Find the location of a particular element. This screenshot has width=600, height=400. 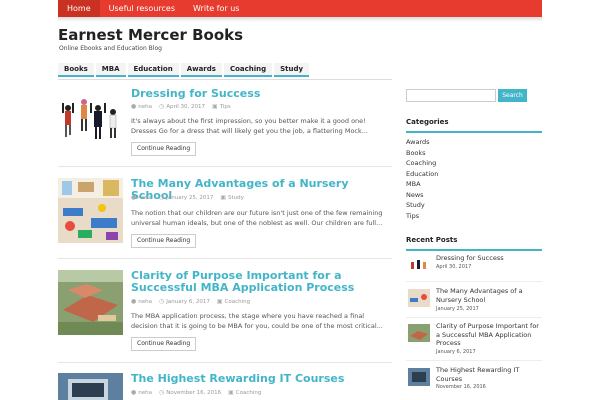

post-date-text: November 16, 2016 is located at coordinates (194, 392).